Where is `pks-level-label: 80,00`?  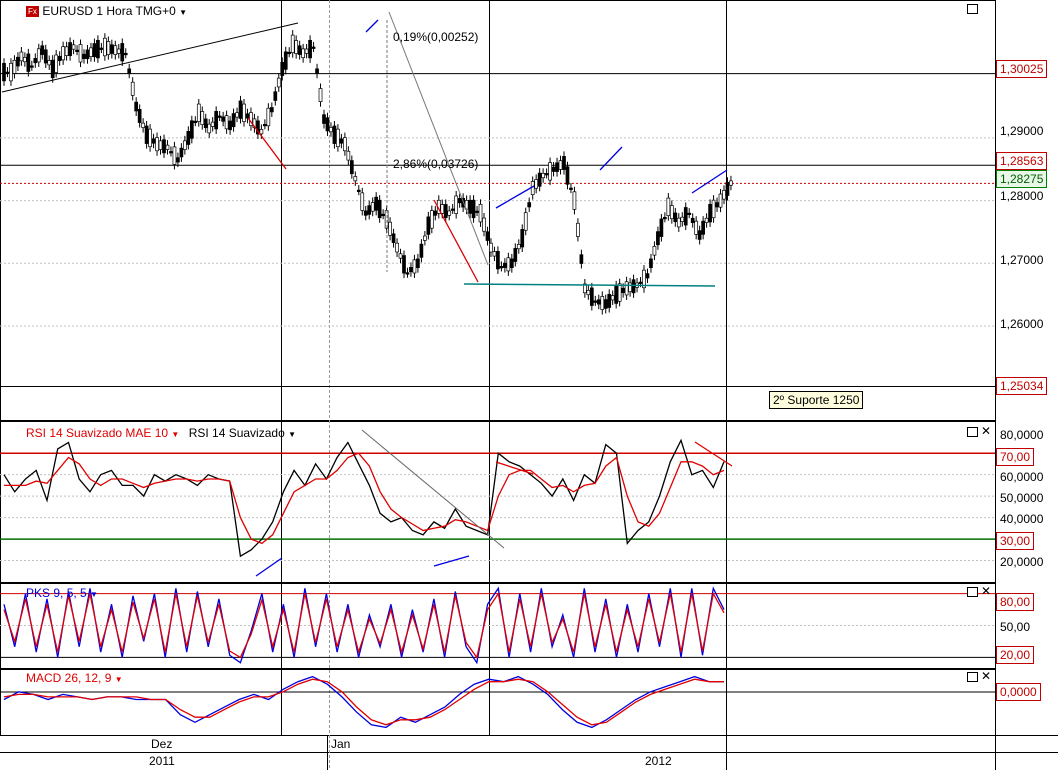 pks-level-label: 80,00 is located at coordinates (1015, 602).